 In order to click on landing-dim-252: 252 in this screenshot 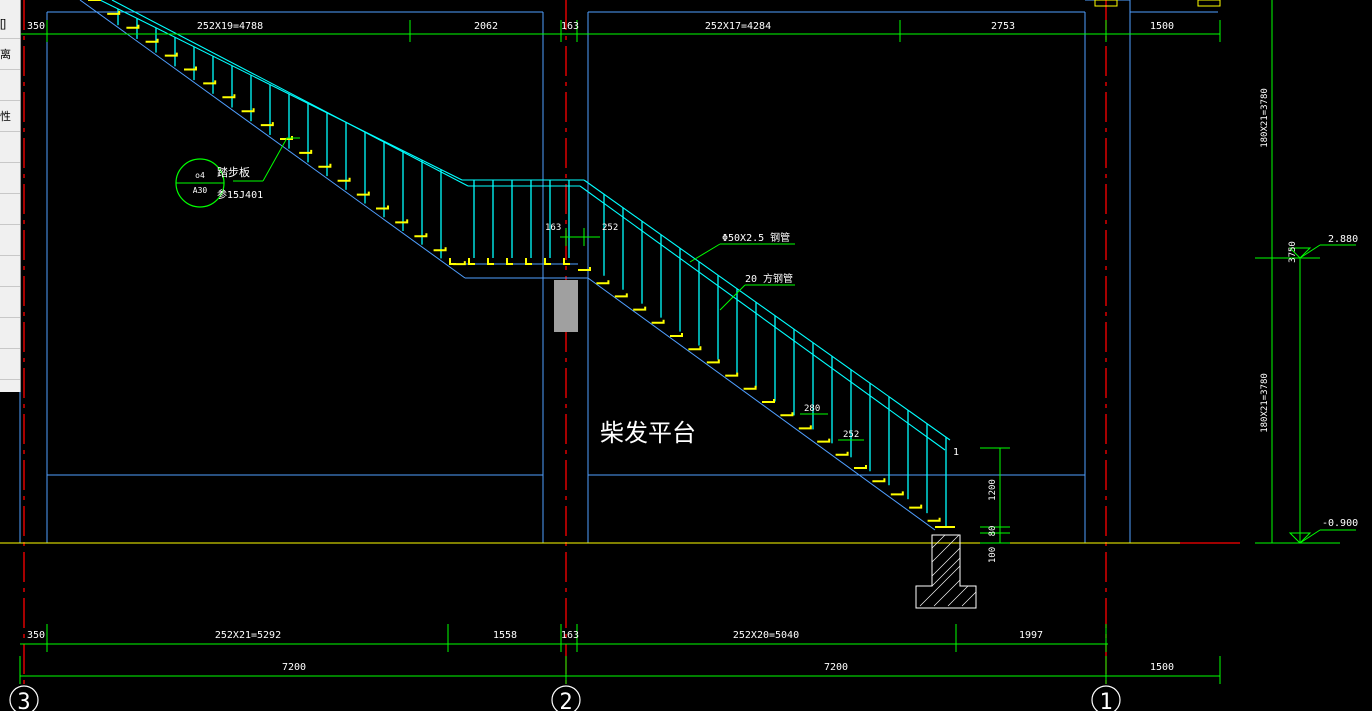, I will do `click(610, 228)`.